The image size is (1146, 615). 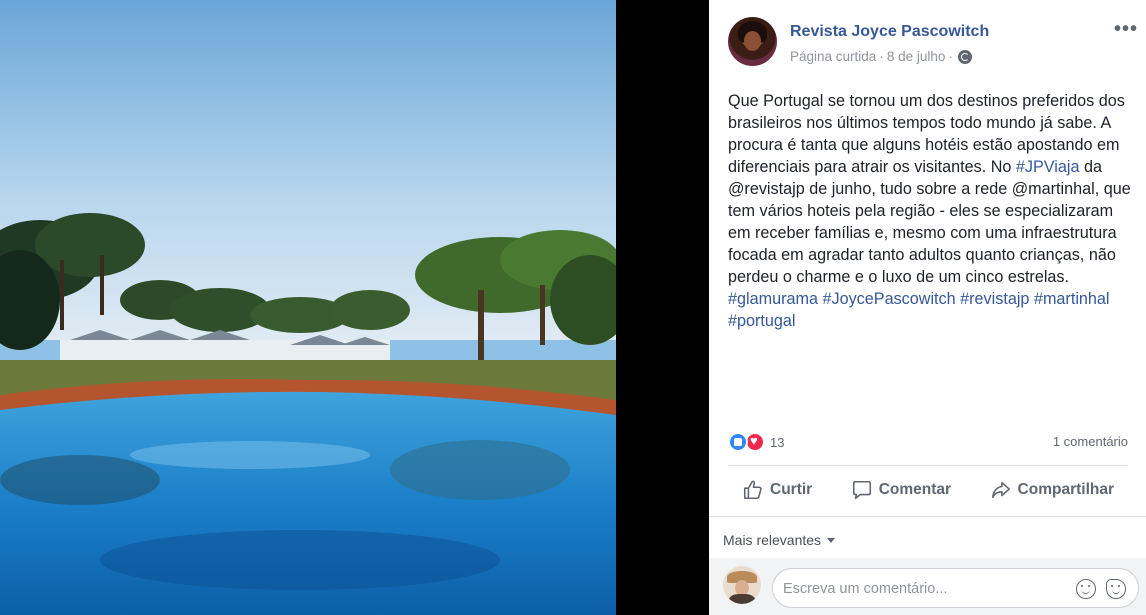 I want to click on emoji-icon, so click(x=1086, y=589).